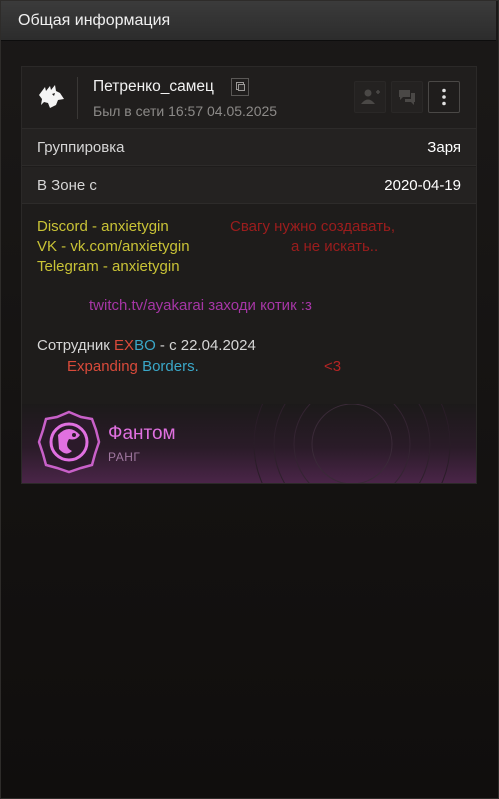 The image size is (499, 799). Describe the element at coordinates (333, 366) in the screenshot. I see `bio-heart: <3` at that location.